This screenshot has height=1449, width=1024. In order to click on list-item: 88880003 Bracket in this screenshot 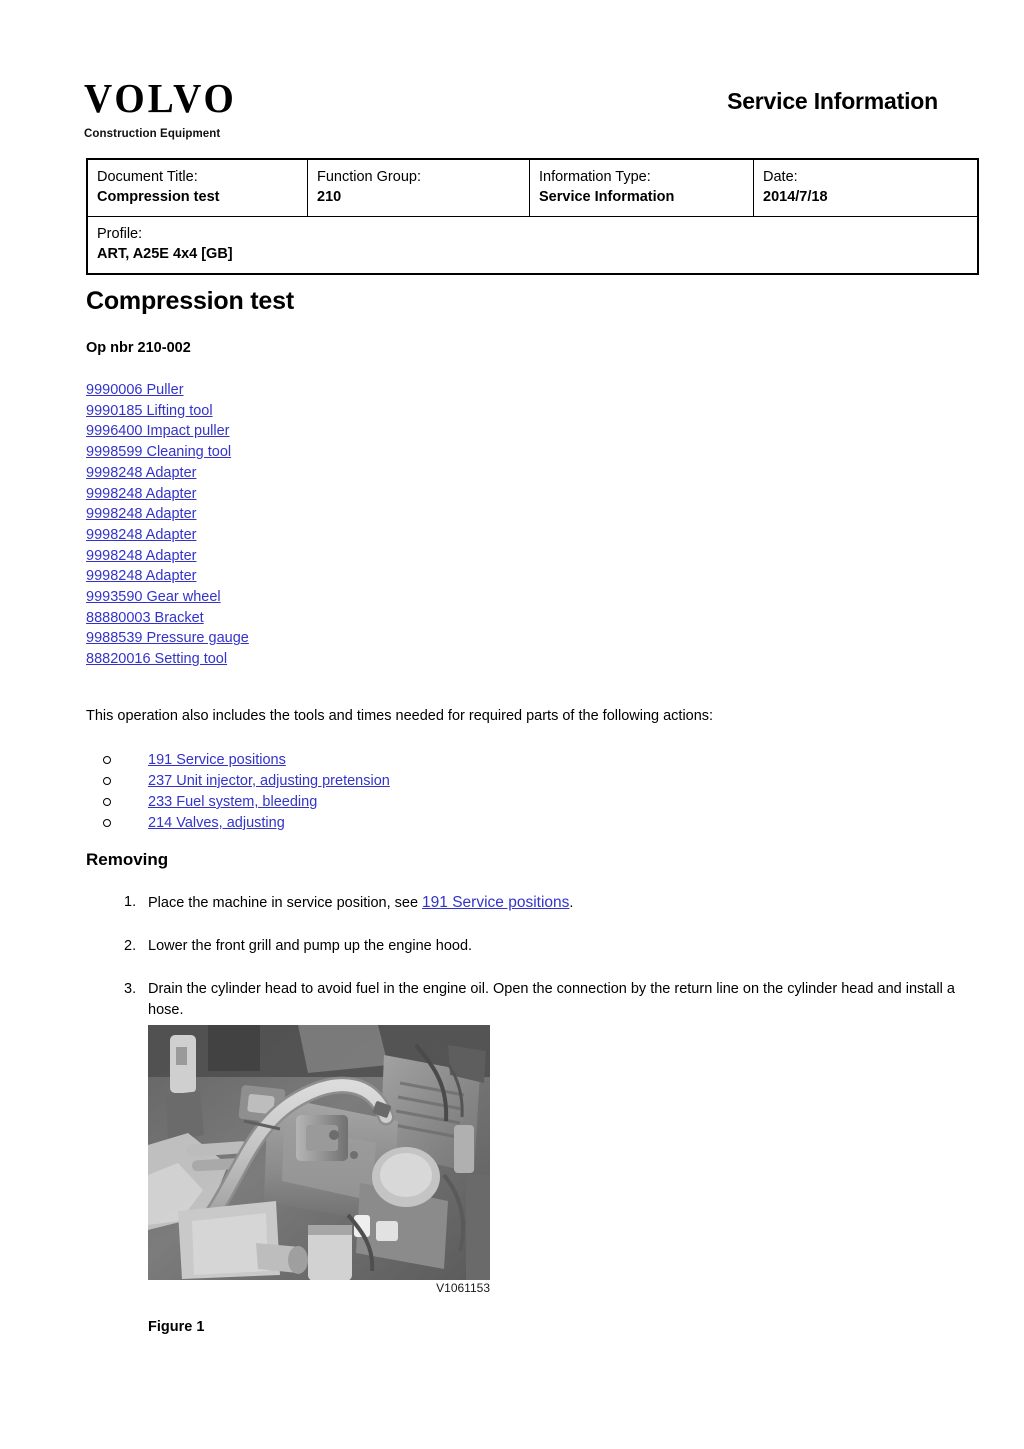, I will do `click(167, 618)`.